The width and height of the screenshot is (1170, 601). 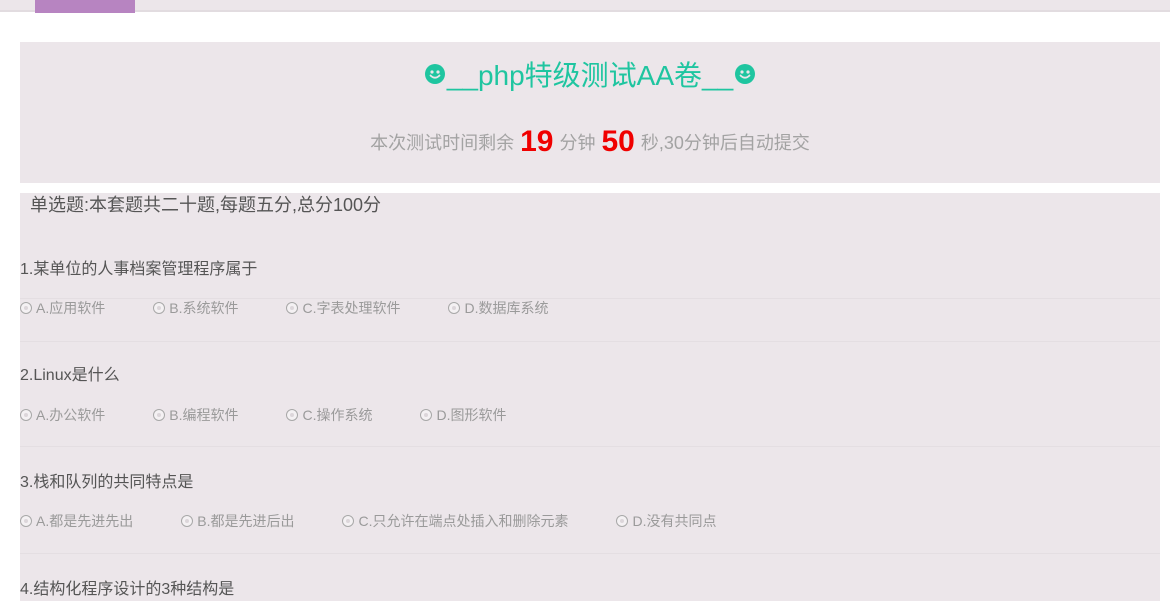 I want to click on question-text: 1.某单位的人事档案管理程序属于, so click(x=139, y=269).